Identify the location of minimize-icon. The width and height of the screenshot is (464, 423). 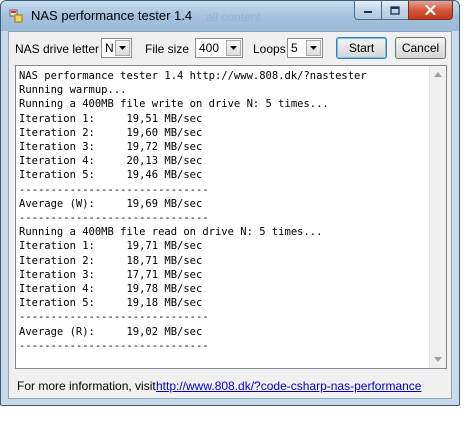
(368, 12).